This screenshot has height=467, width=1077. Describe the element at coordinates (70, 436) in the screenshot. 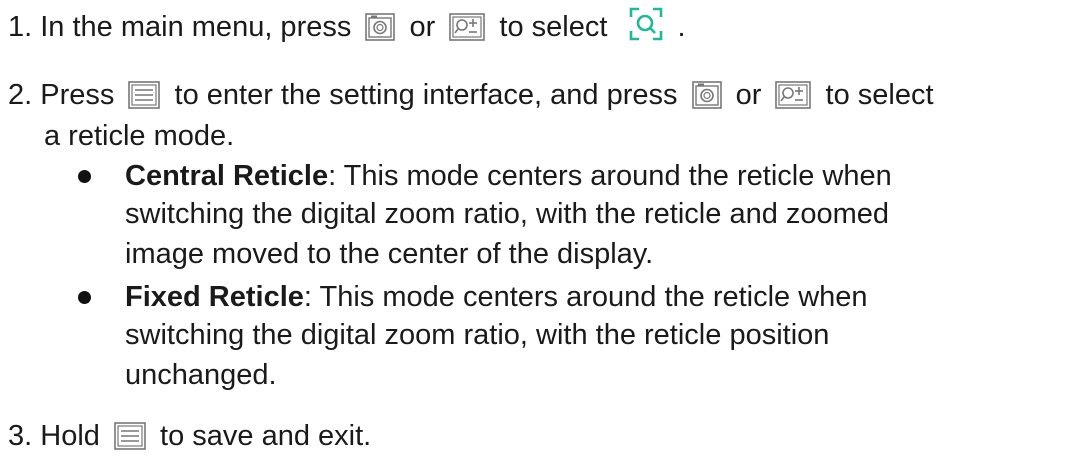

I see `step-3-text-a: Hold` at that location.